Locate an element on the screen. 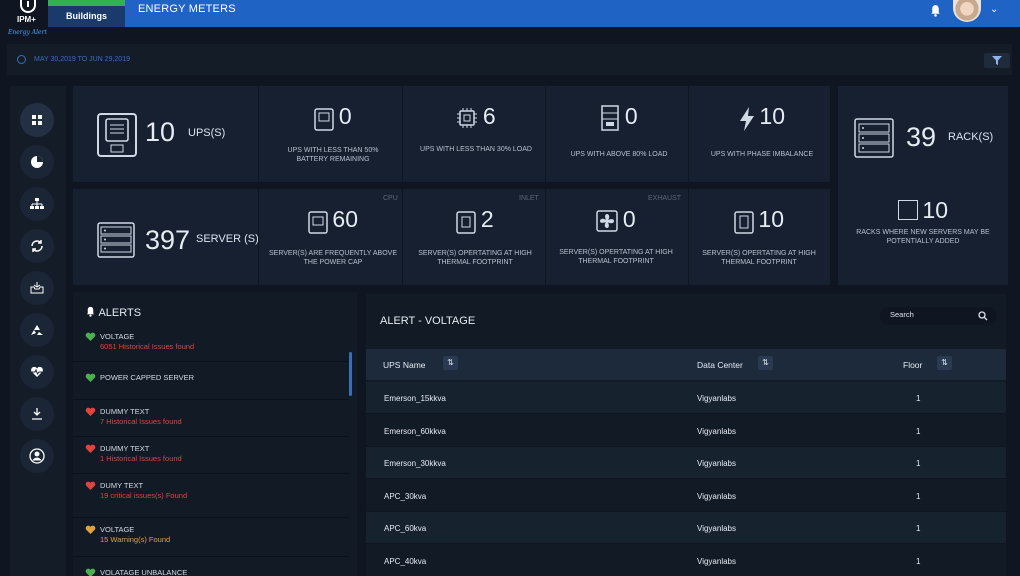 This screenshot has width=1020, height=576. column-ups-name: UPS Name is located at coordinates (404, 365).